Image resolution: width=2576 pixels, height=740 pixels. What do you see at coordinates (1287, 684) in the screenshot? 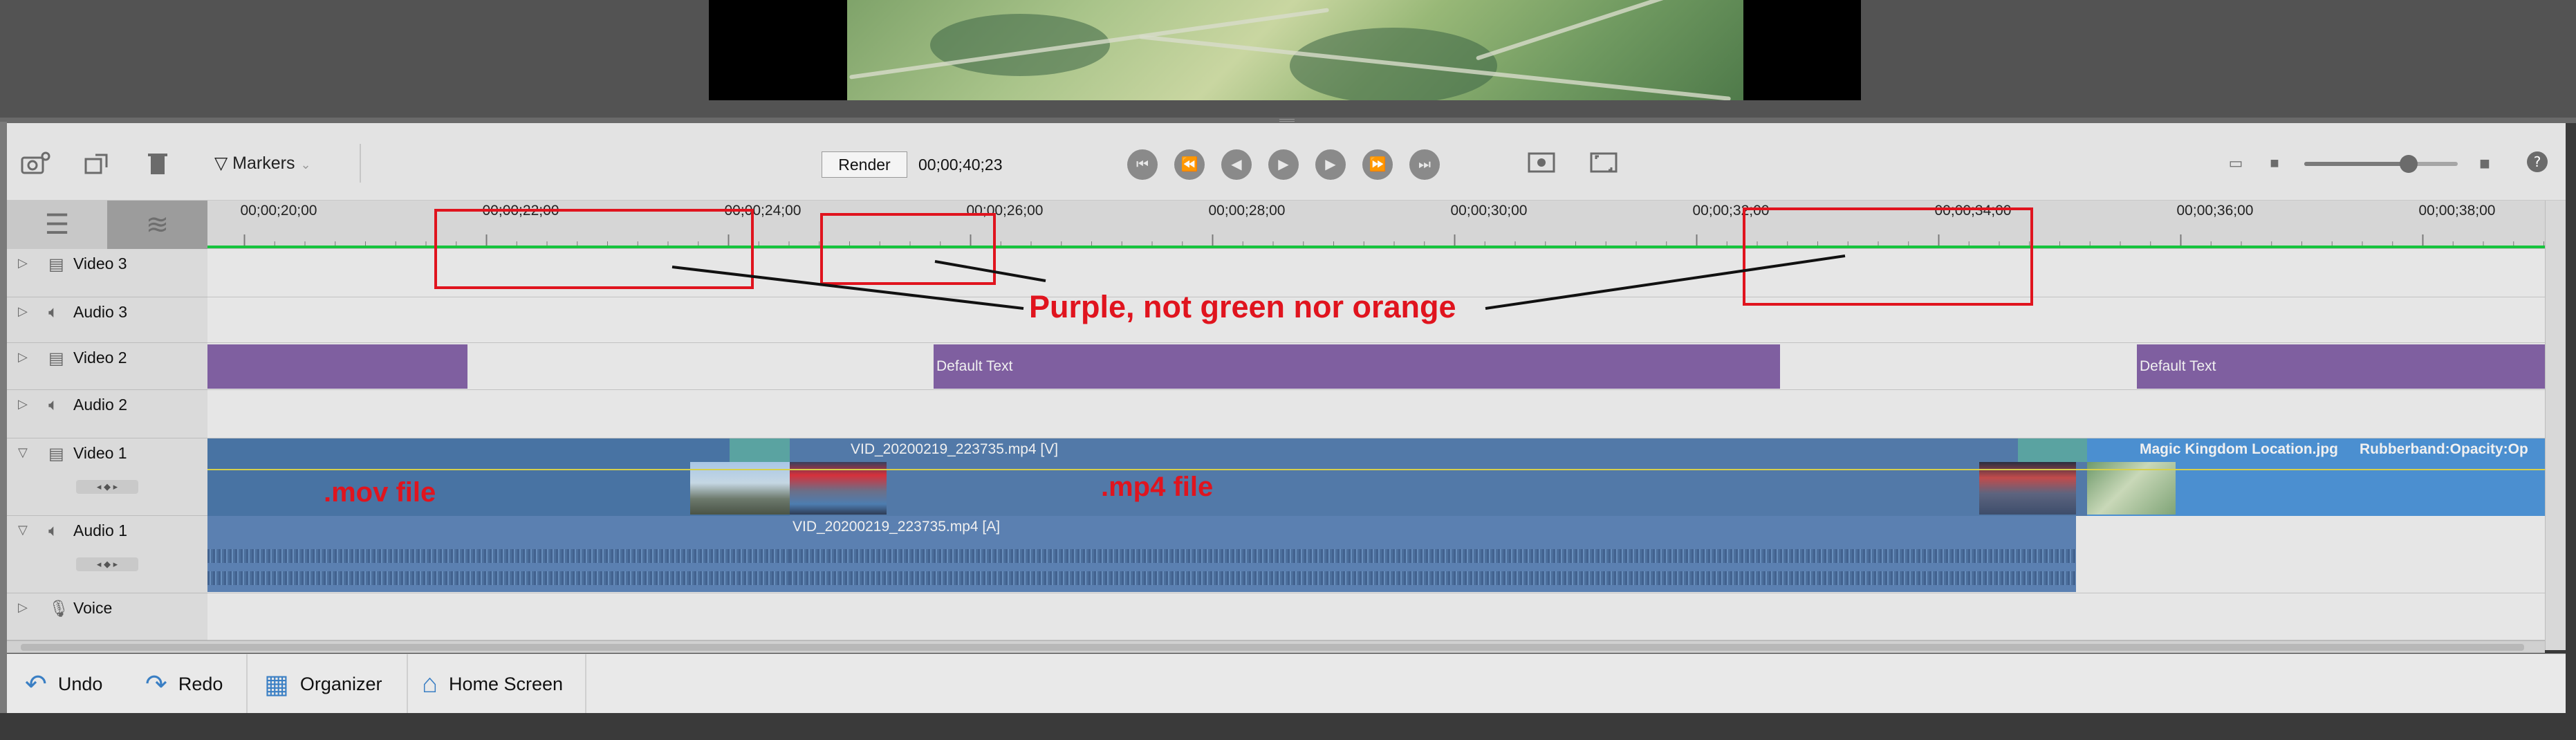
I see `bottom-bar: ↶ Undo ↷ Redo ▦ Organizer ⌂ Home Screen` at bounding box center [1287, 684].